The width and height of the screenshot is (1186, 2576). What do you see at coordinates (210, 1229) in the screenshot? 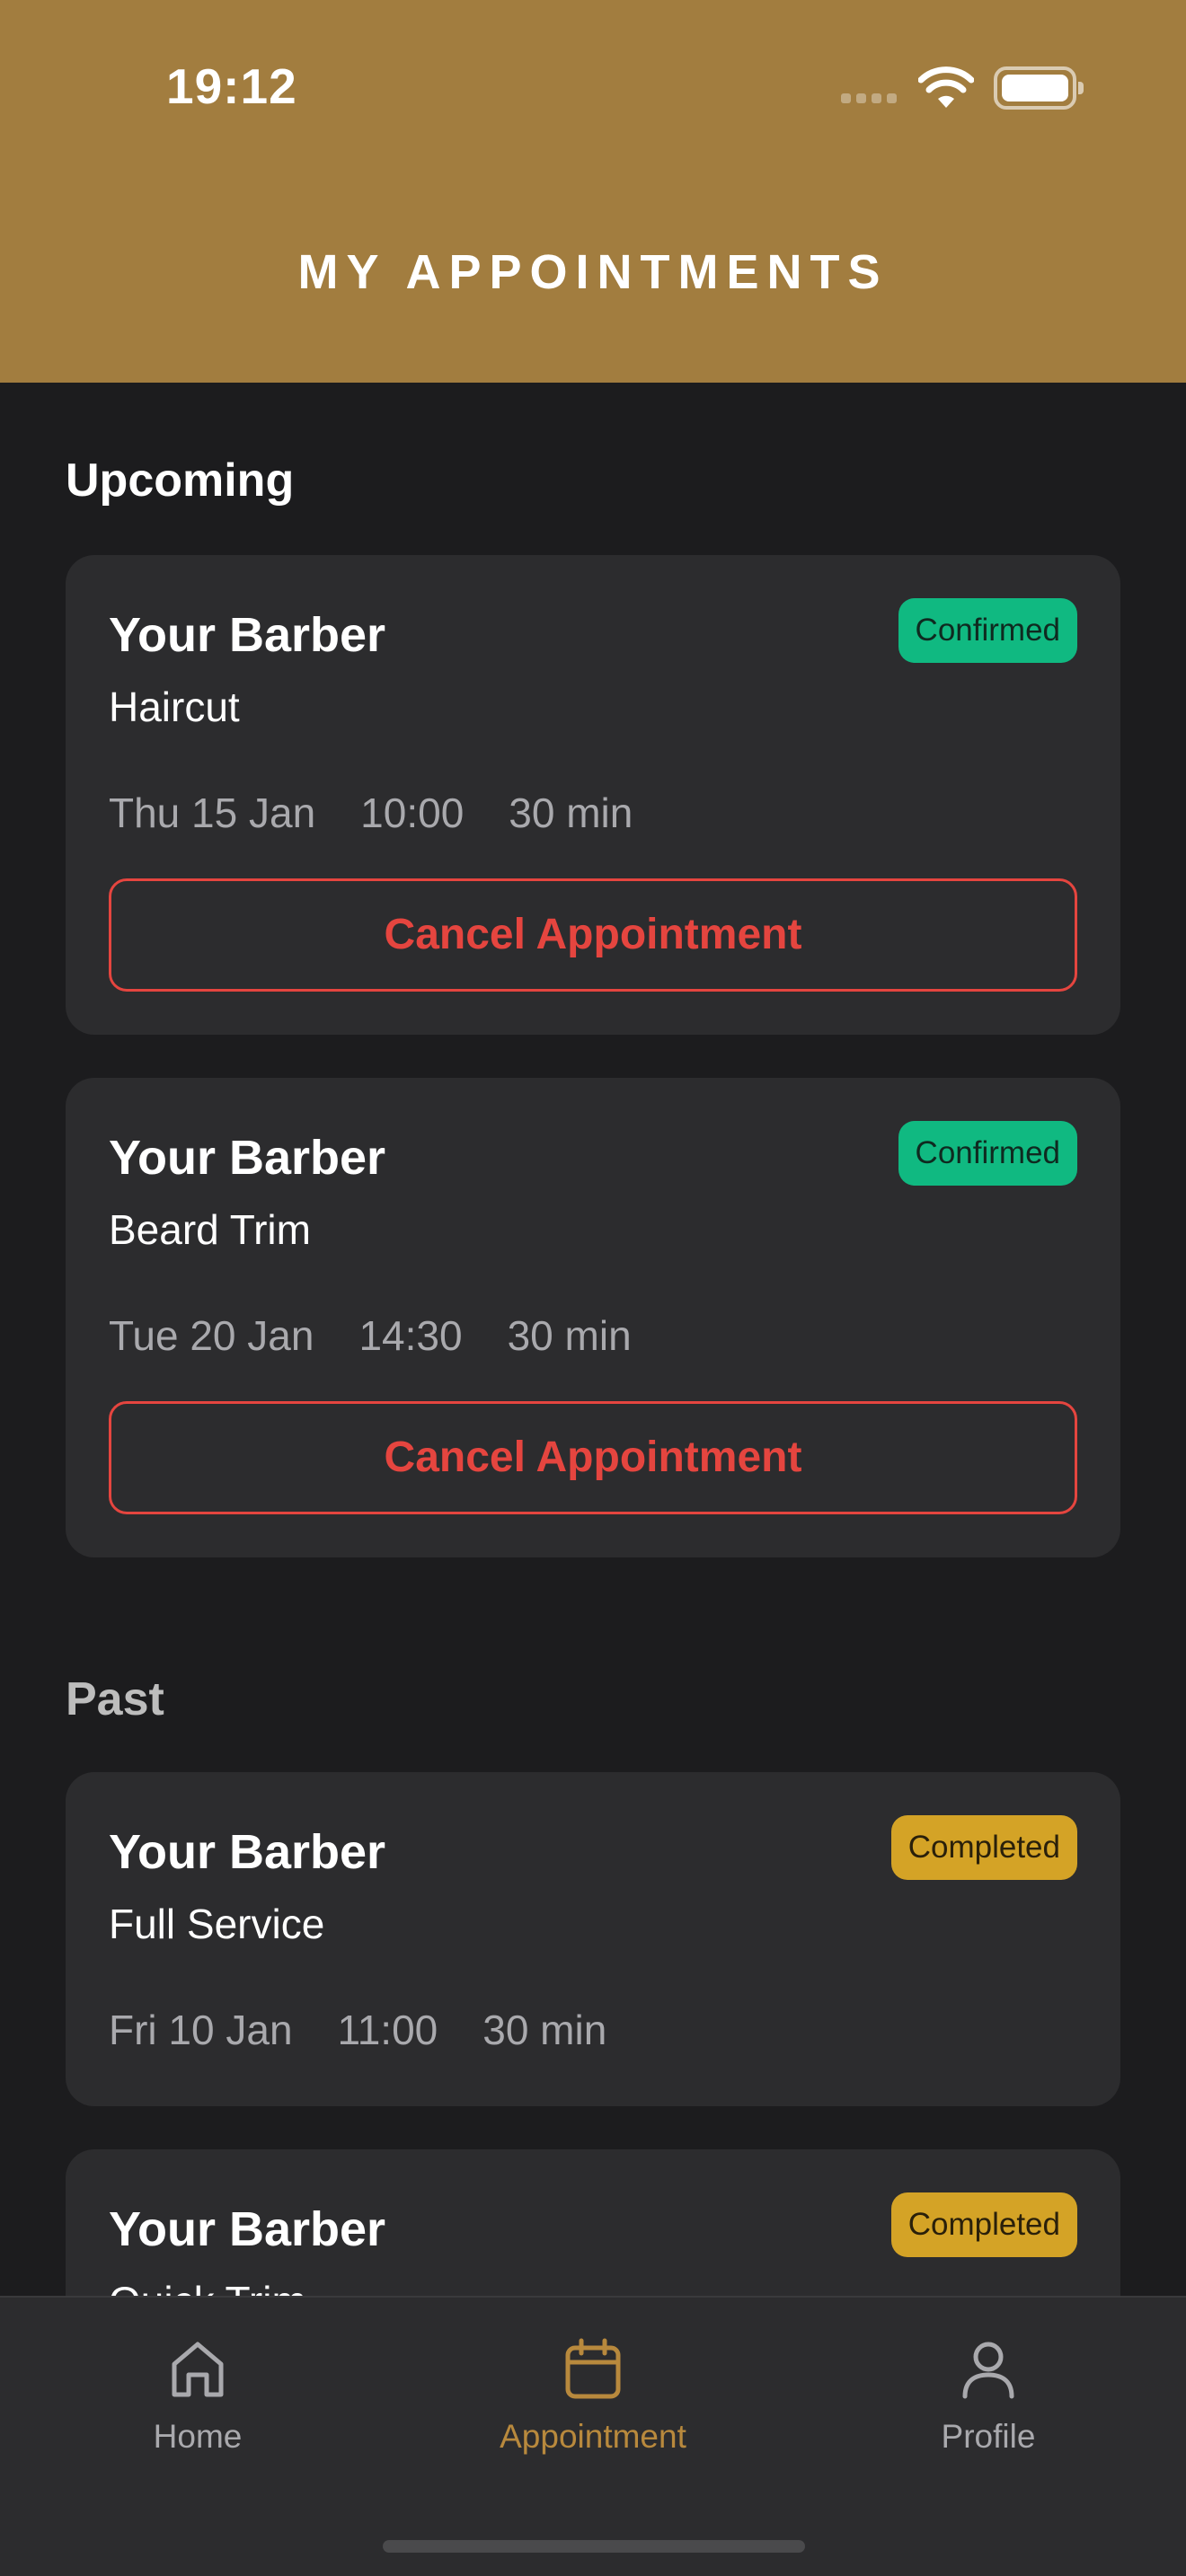
I see `service-name: Beard Trim` at bounding box center [210, 1229].